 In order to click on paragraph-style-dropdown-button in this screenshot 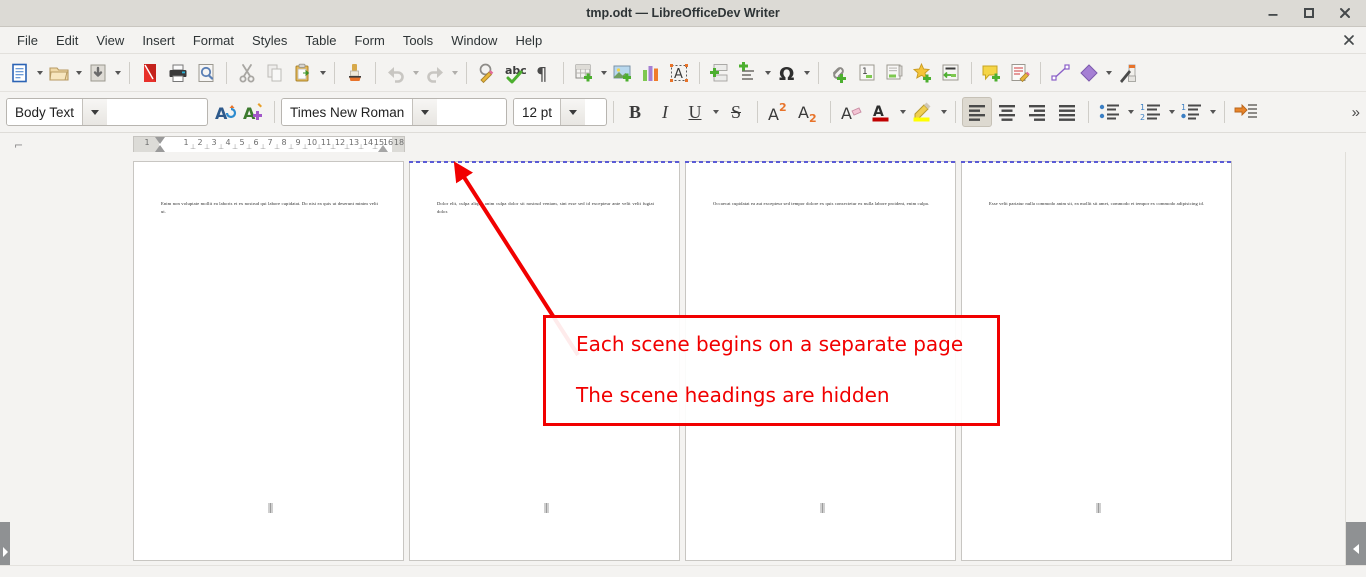, I will do `click(95, 112)`.